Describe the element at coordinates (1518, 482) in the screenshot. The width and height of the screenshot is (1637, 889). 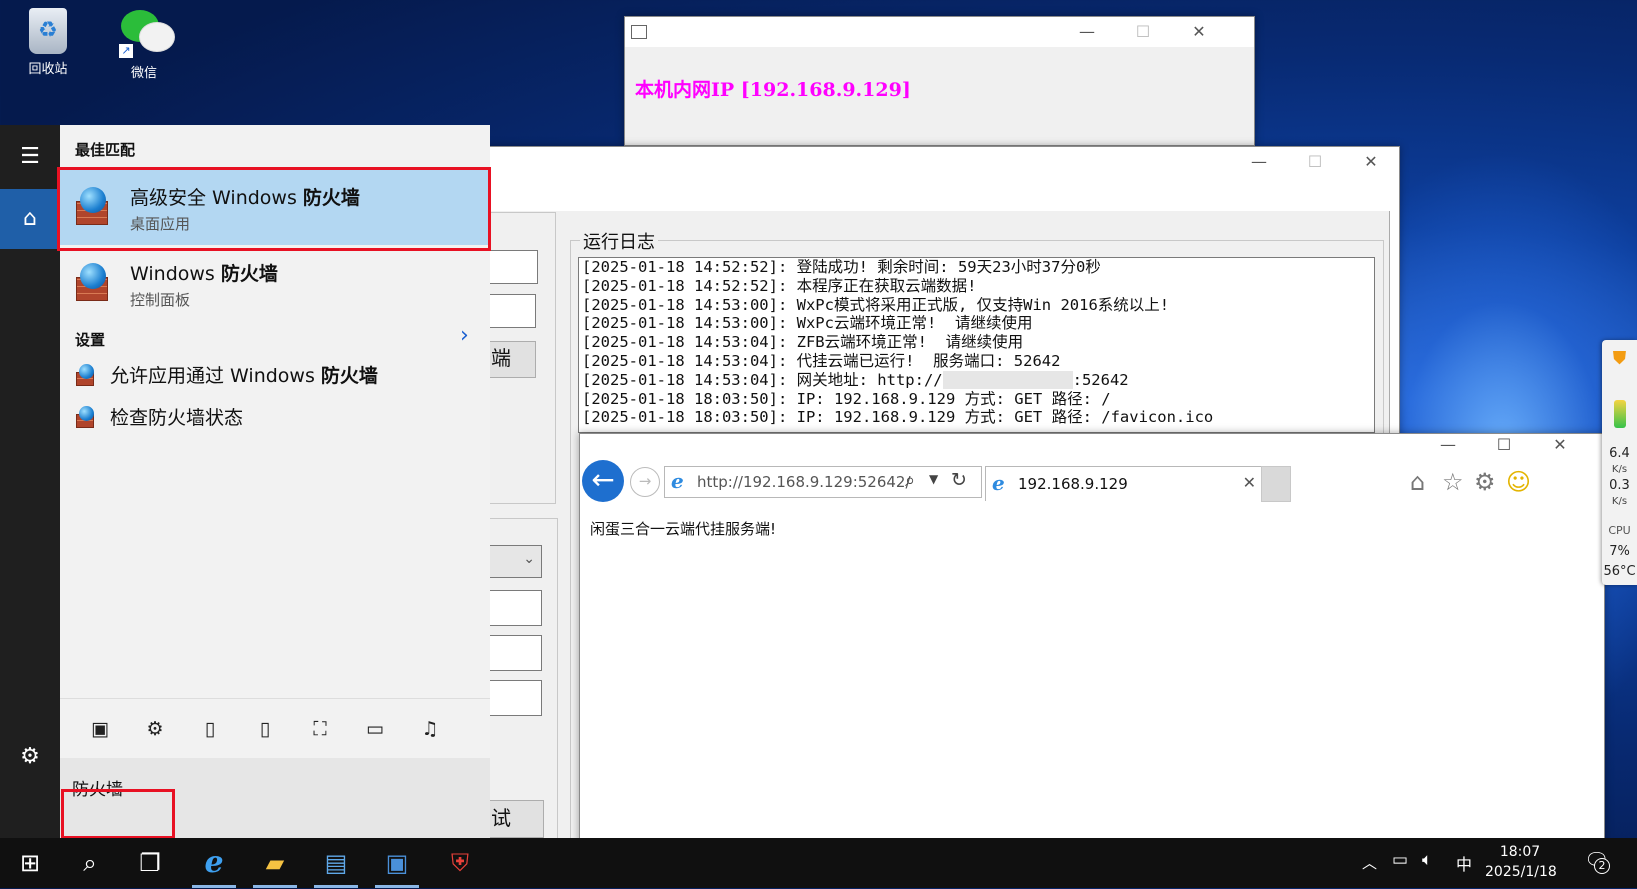
I see `feedback-smiley-icon: ☺` at that location.